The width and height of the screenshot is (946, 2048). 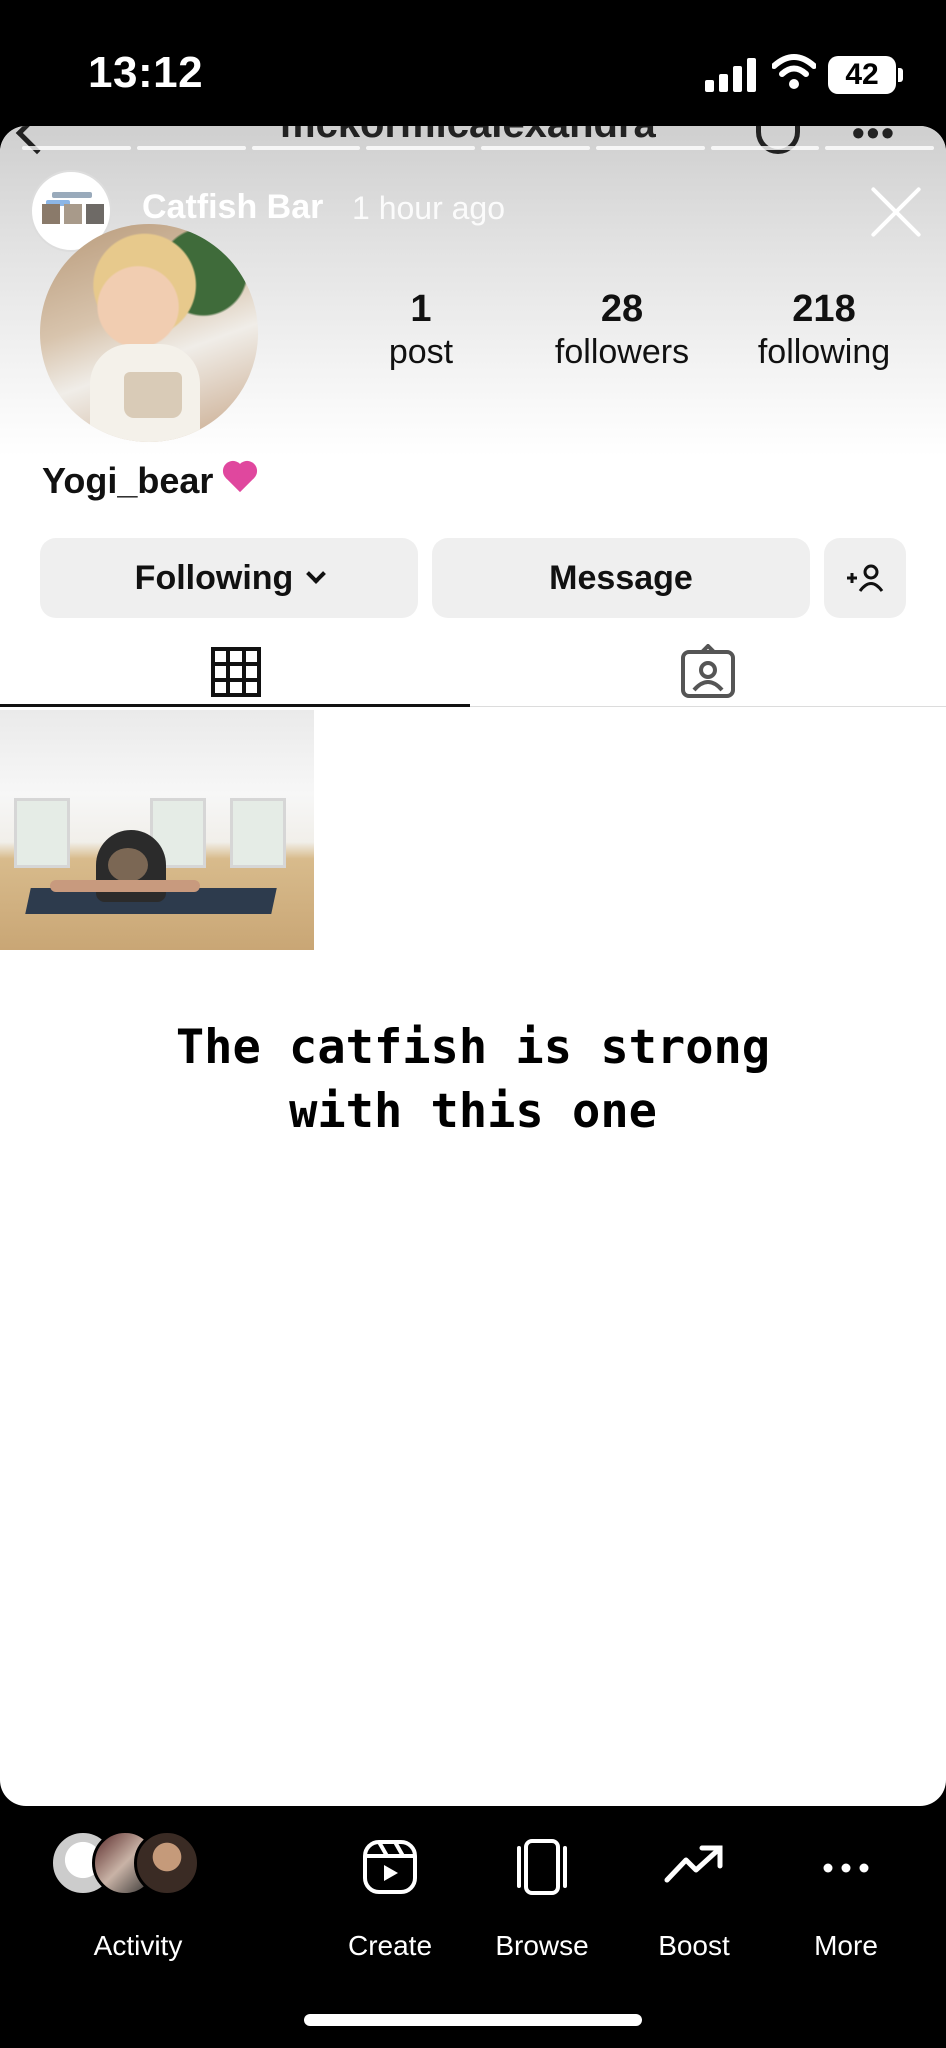 What do you see at coordinates (473, 63) in the screenshot?
I see `status-bar: 13:12 42` at bounding box center [473, 63].